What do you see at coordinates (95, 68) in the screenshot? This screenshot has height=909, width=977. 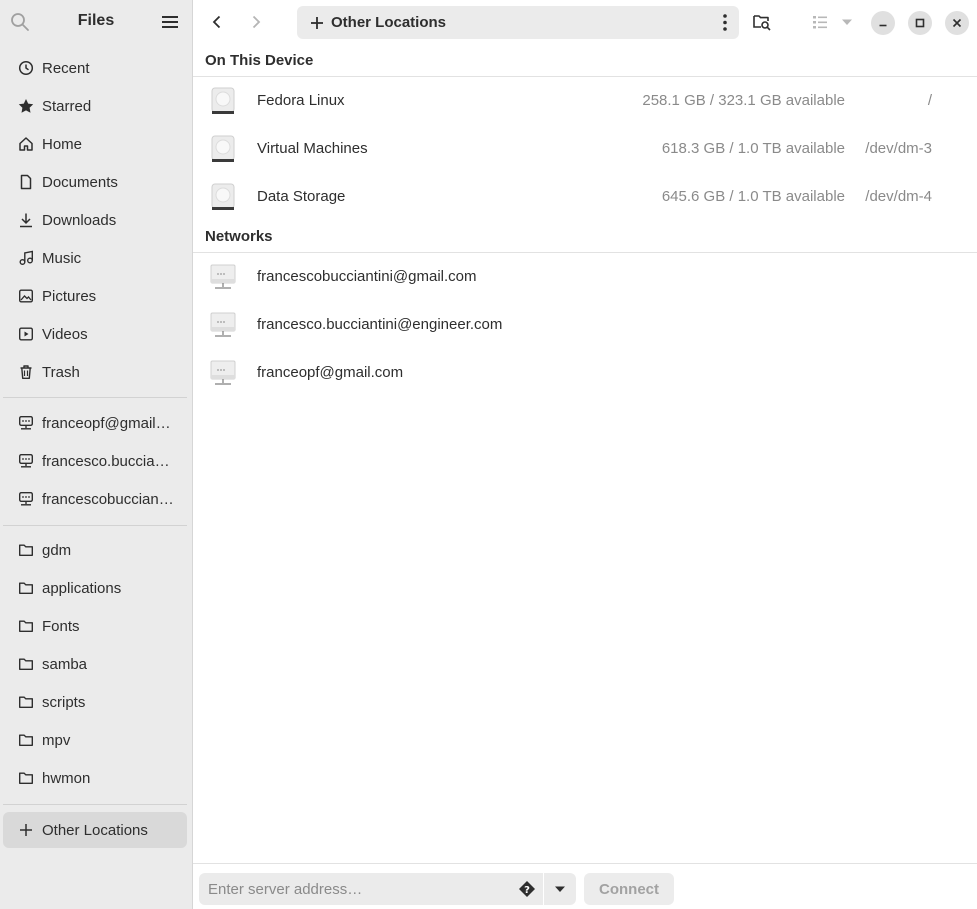 I see `sidebar-item-recent: Recent` at bounding box center [95, 68].